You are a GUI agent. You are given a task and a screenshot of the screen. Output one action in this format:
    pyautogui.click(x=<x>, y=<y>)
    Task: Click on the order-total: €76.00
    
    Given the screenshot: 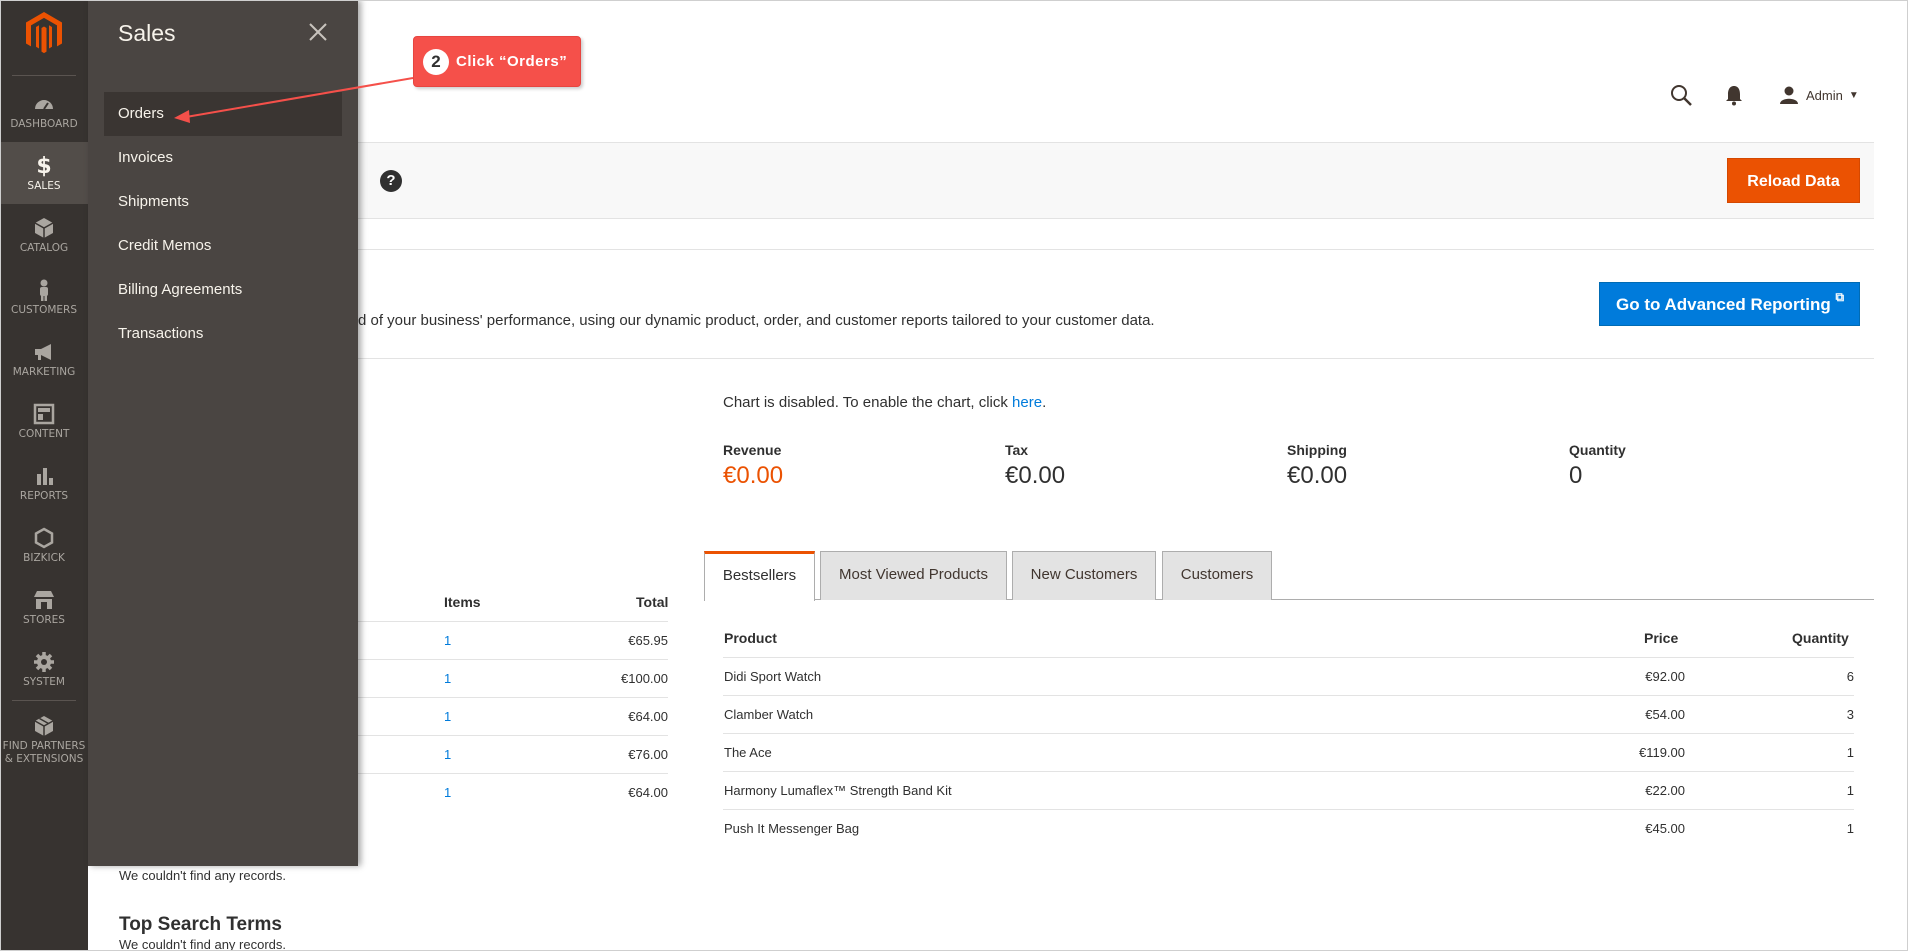 What is the action you would take?
    pyautogui.click(x=648, y=754)
    